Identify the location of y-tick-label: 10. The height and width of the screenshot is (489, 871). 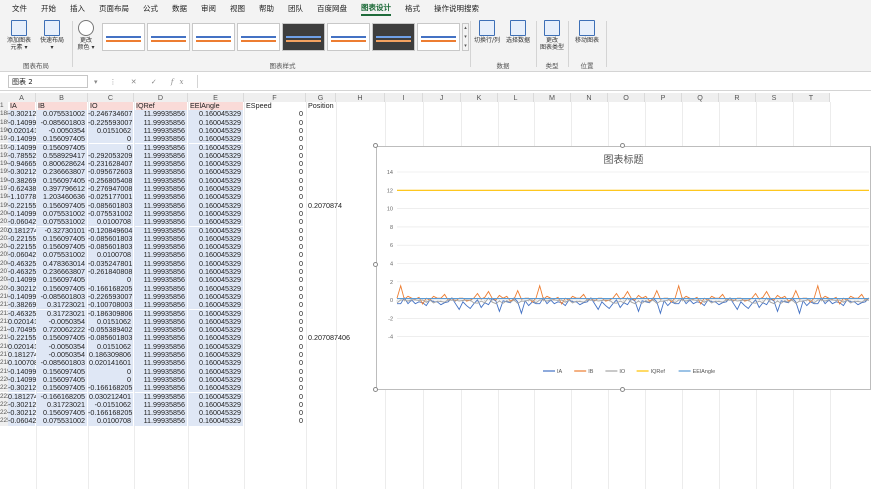
(390, 210).